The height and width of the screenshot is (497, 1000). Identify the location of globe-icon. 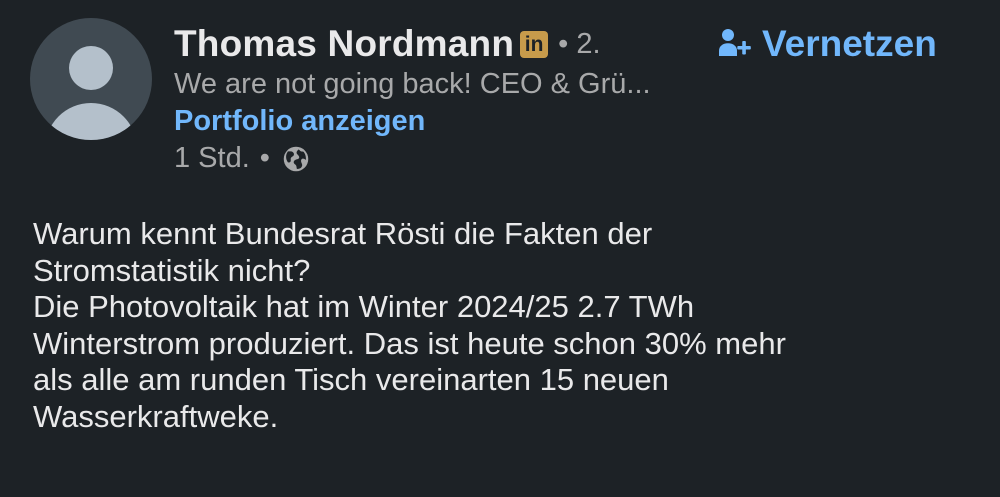
(296, 158).